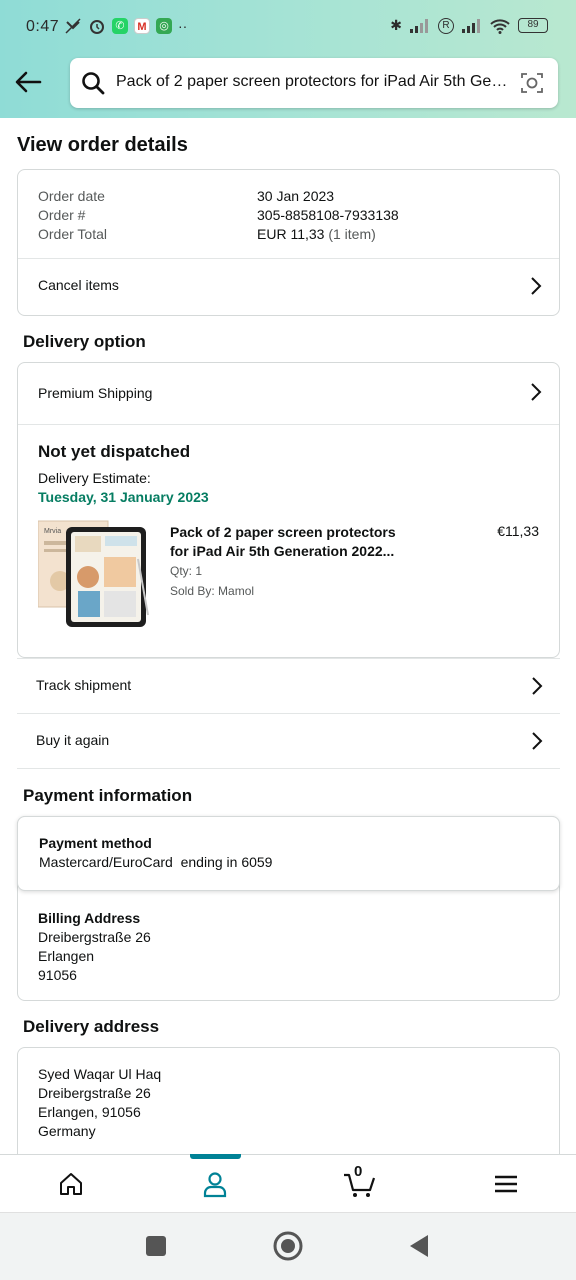  I want to click on order-total-value: EUR 11,33 (1 item), so click(316, 234).